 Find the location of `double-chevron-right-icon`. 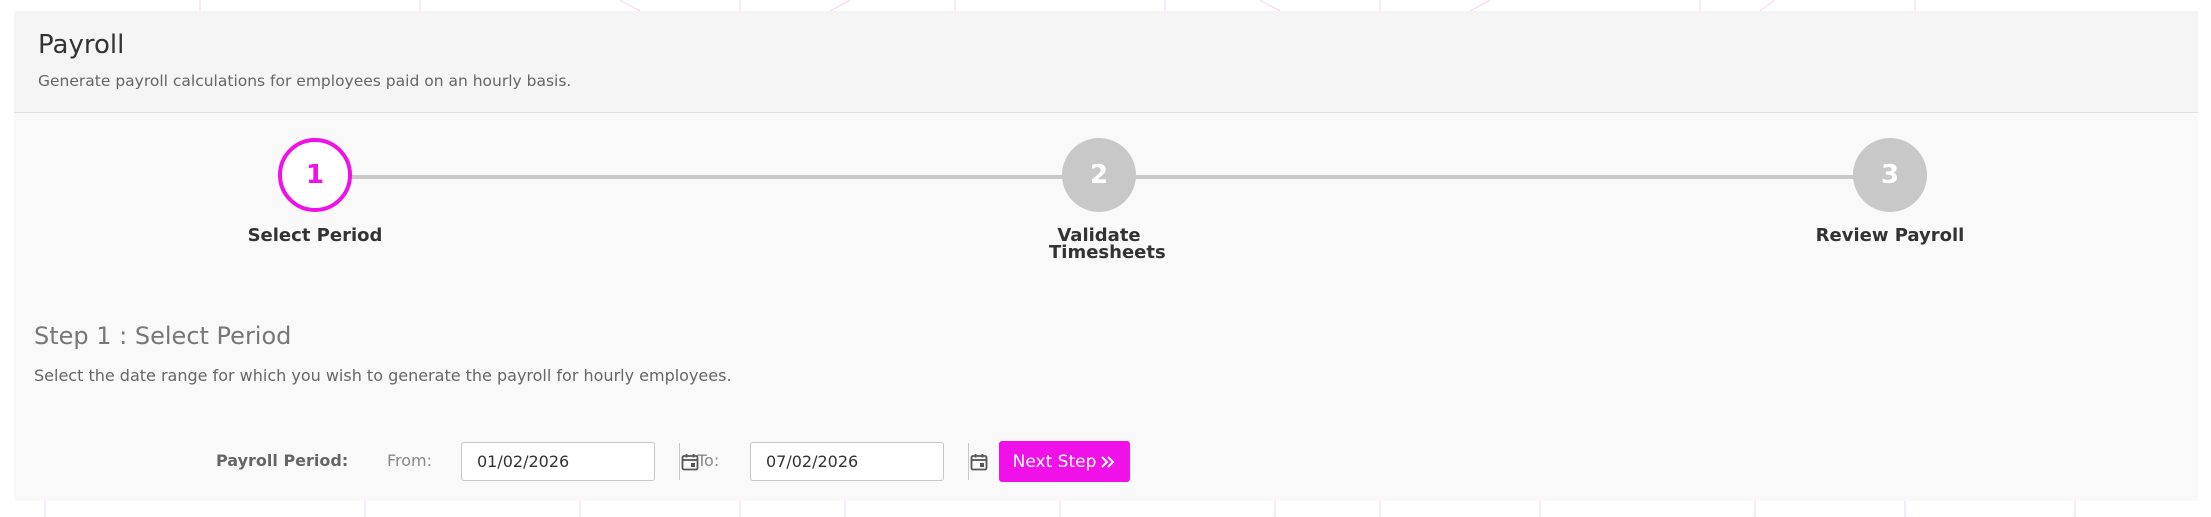

double-chevron-right-icon is located at coordinates (1108, 461).